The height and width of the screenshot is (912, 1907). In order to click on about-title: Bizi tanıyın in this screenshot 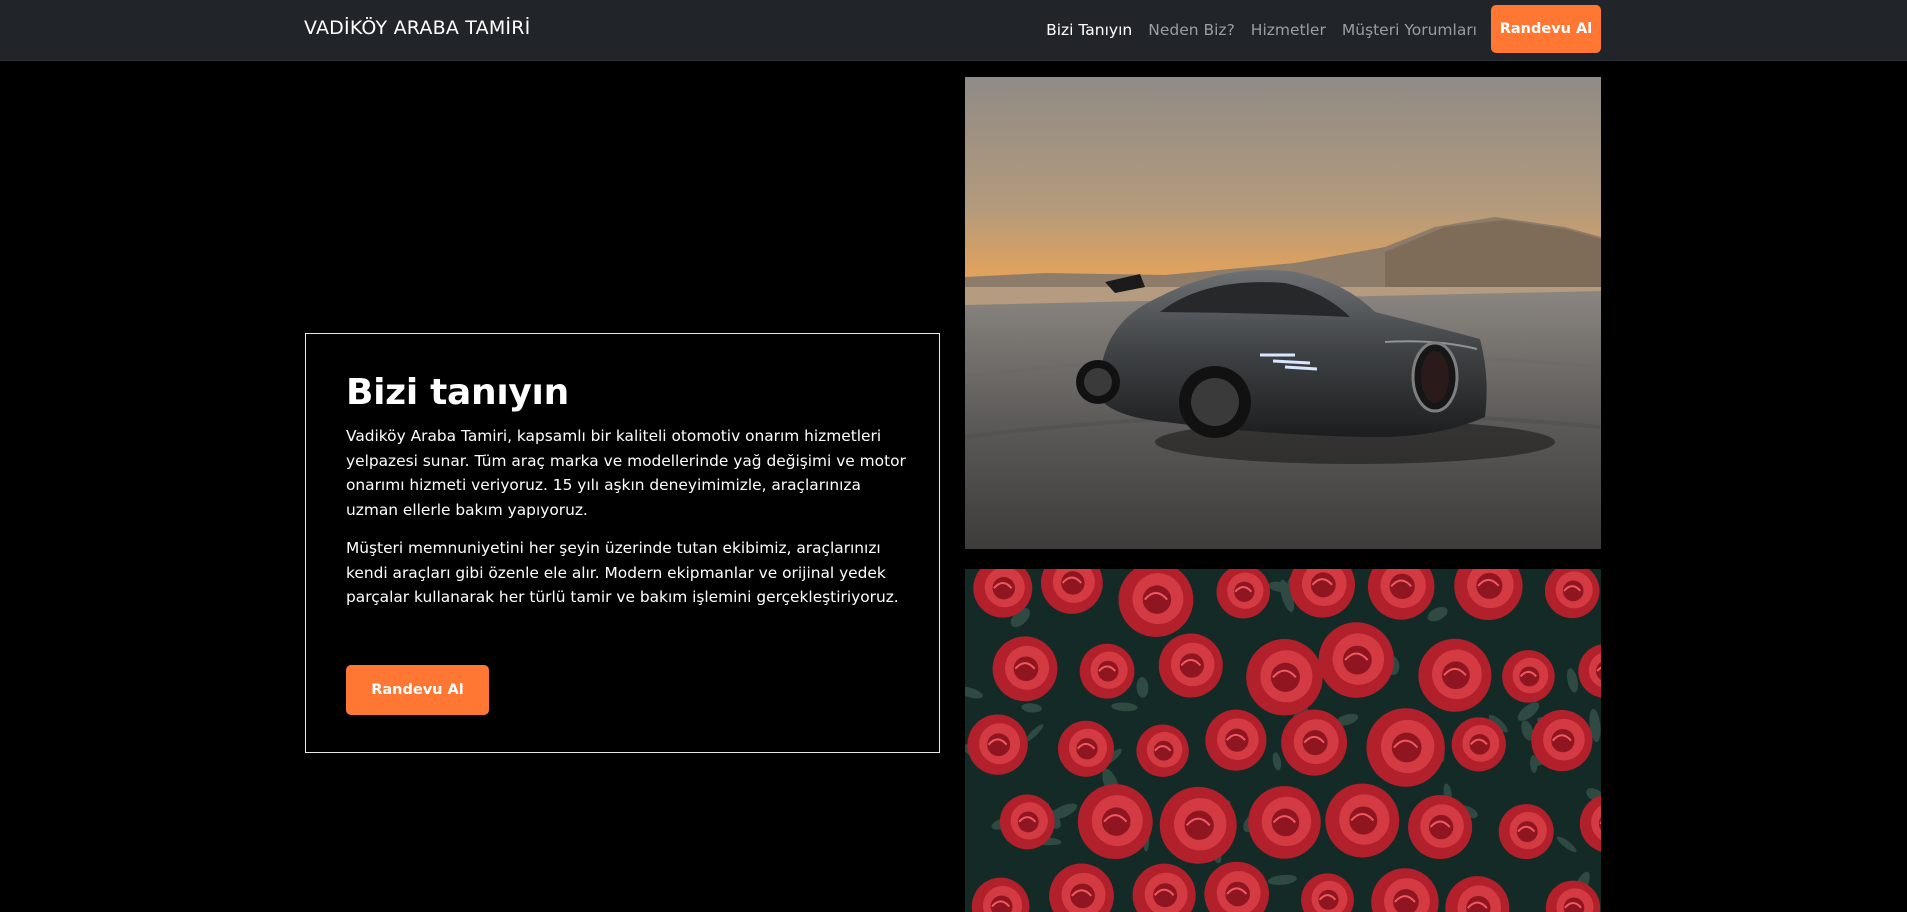, I will do `click(457, 392)`.